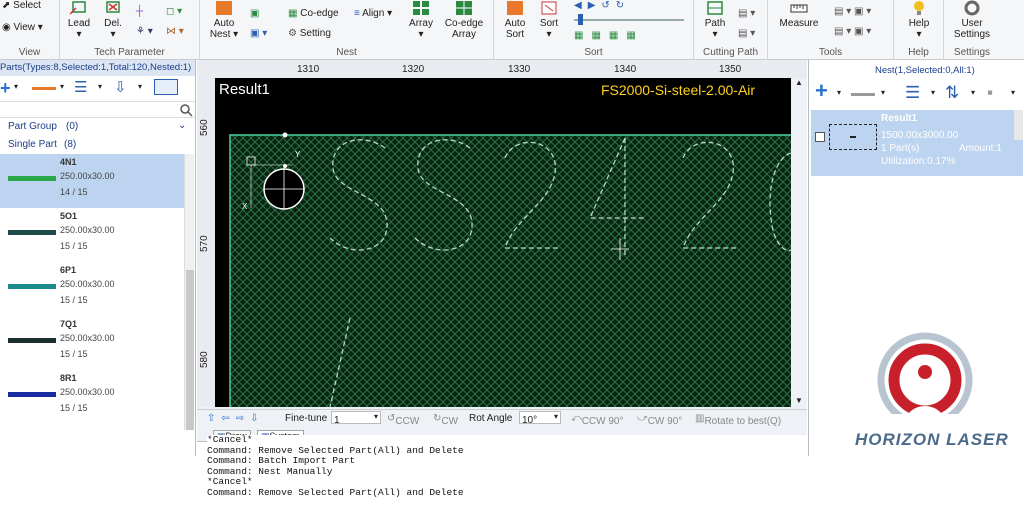 This screenshot has height=525, width=1024. Describe the element at coordinates (21, 5) in the screenshot. I see `select-button: ⬈ Select` at that location.